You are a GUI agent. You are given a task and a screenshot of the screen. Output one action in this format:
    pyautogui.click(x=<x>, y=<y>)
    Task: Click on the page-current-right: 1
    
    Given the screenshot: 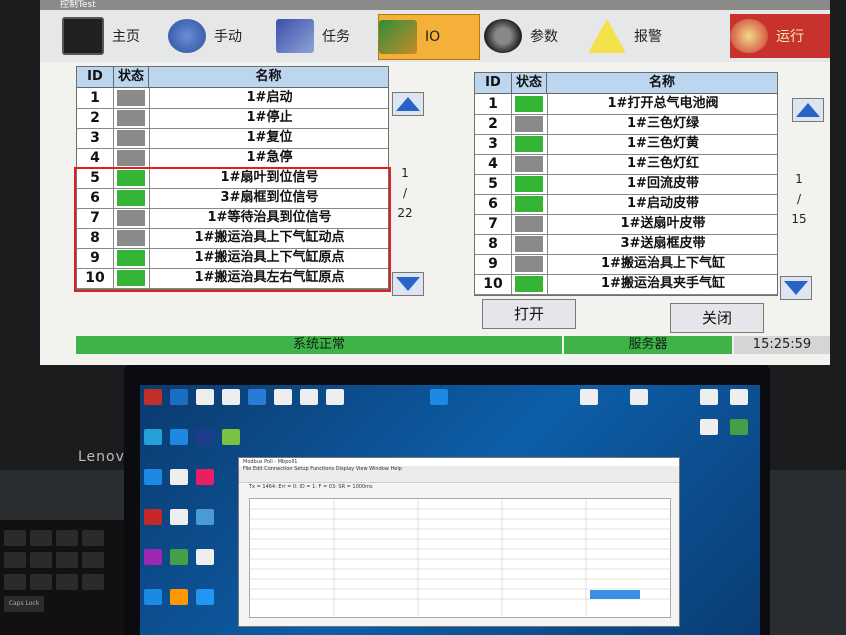 What is the action you would take?
    pyautogui.click(x=799, y=179)
    